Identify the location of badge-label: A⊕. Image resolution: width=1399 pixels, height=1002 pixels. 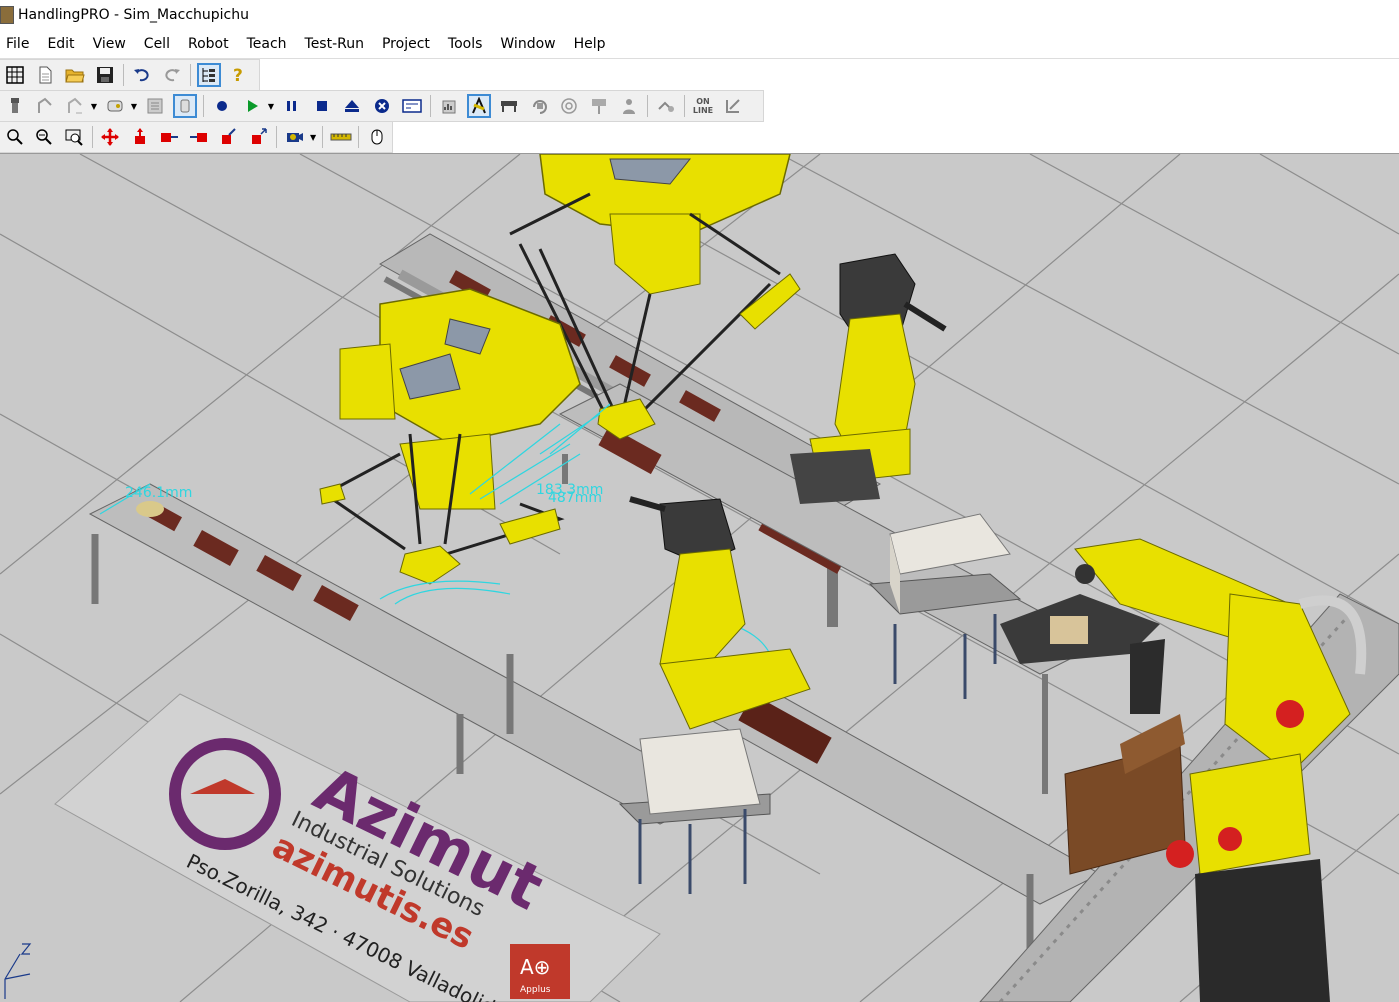
(535, 967).